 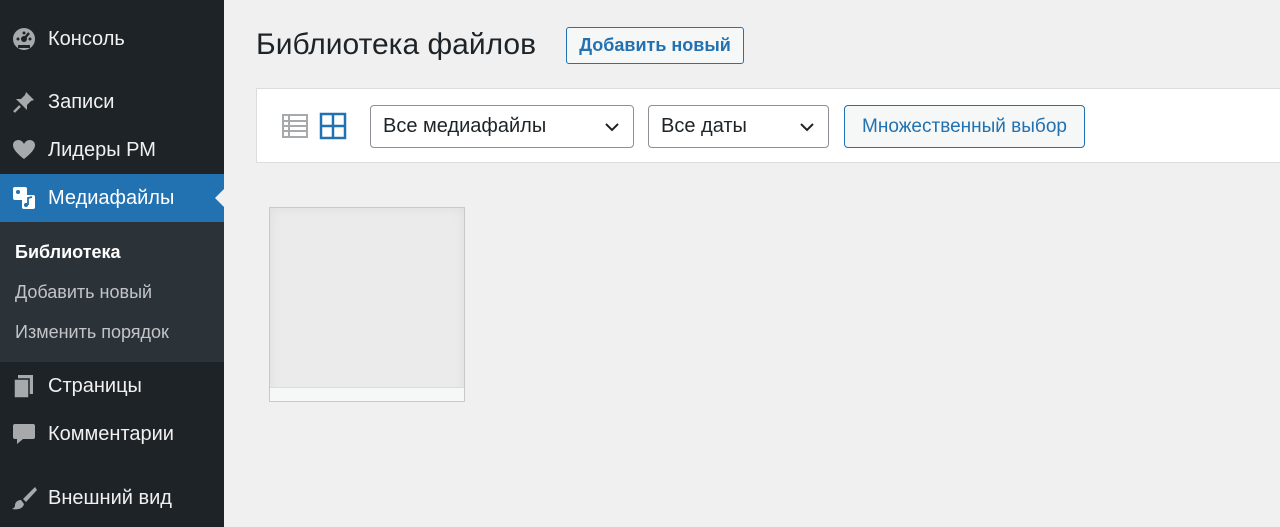 I want to click on submenu-item-reorder: Изменить порядок, so click(x=92, y=332).